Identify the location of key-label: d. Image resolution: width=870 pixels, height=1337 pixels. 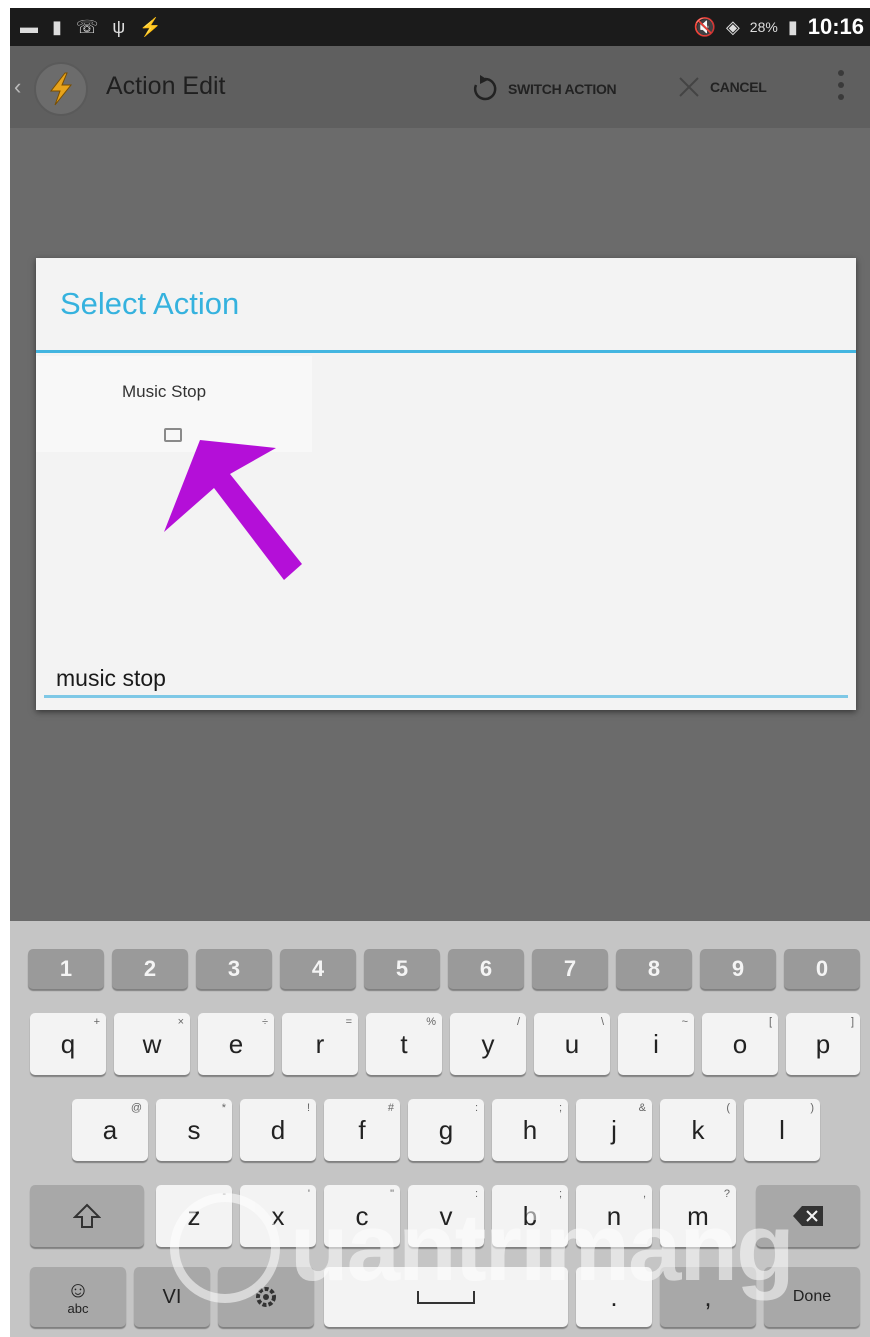
(278, 1129).